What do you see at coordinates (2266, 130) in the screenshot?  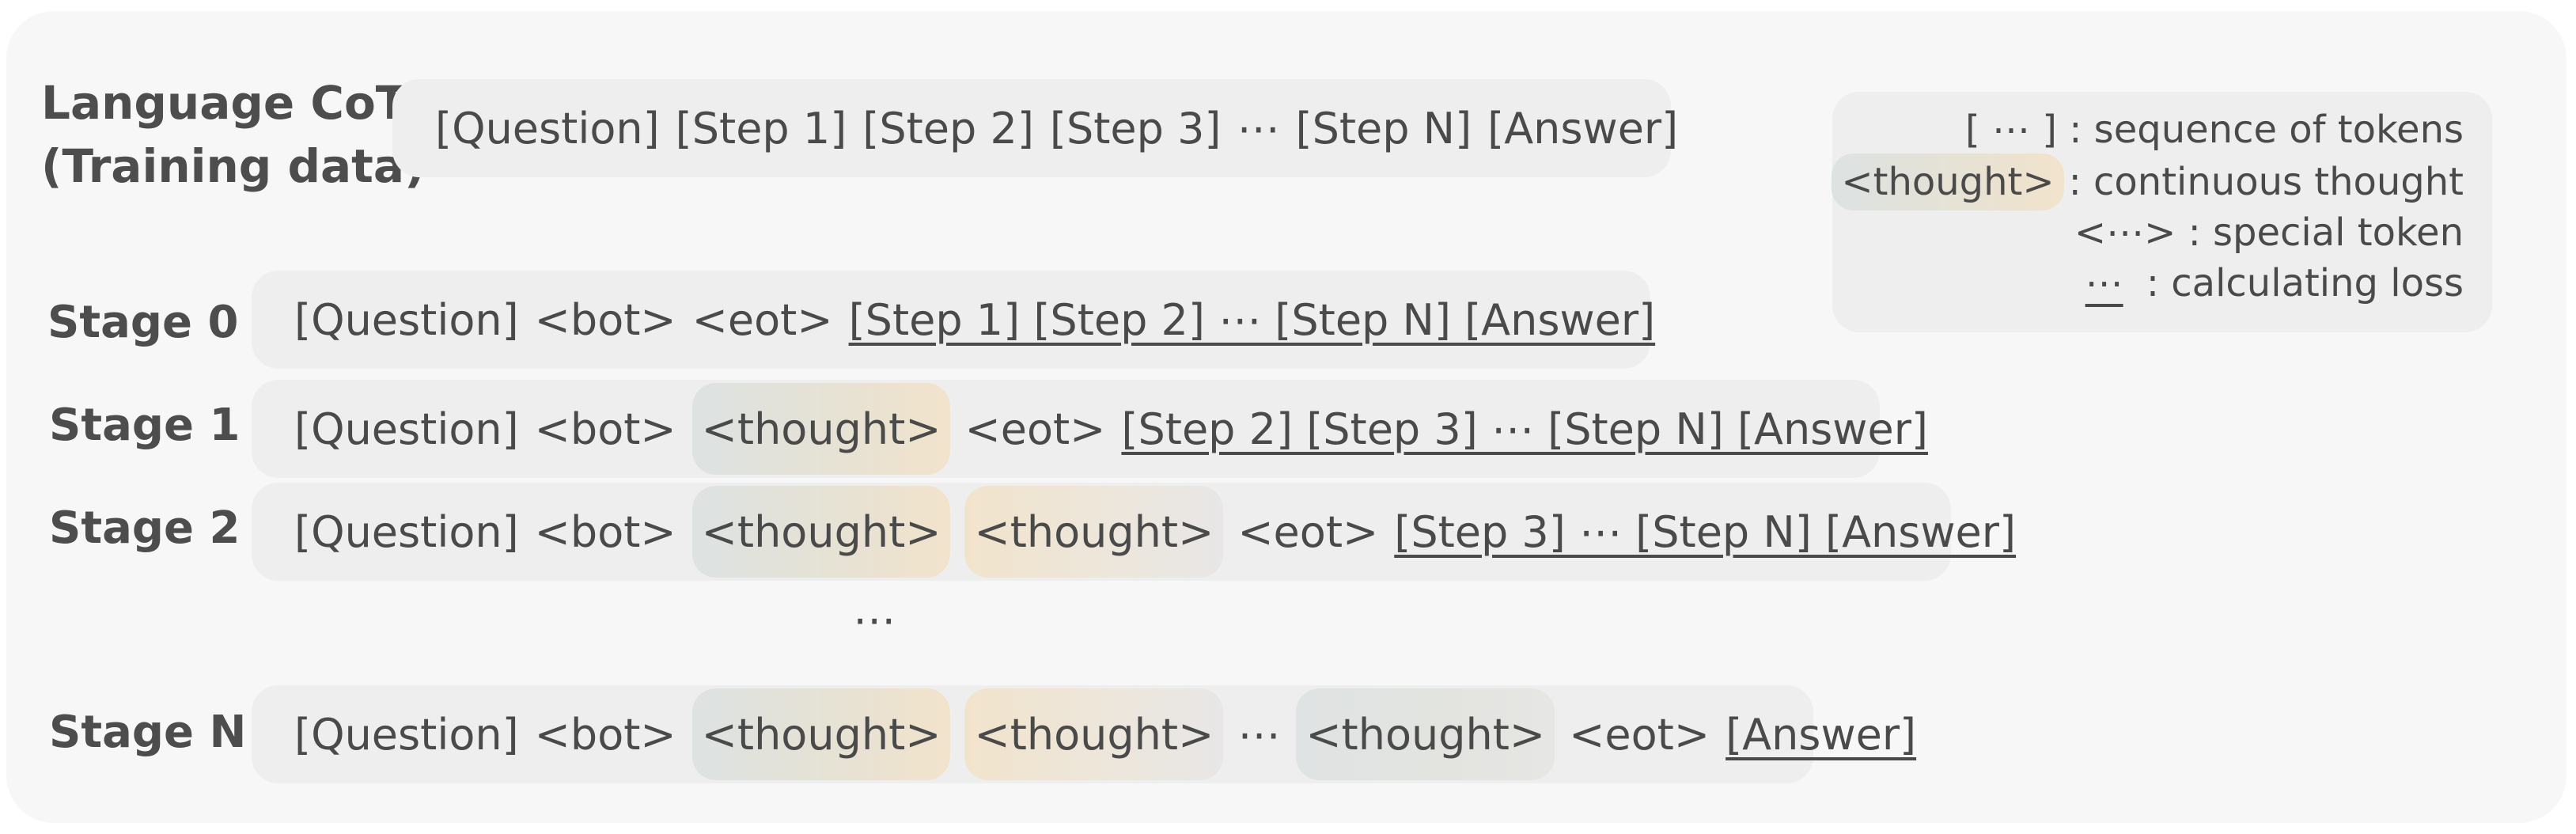 I see `legend-seq-desc: : sequence of tokens` at bounding box center [2266, 130].